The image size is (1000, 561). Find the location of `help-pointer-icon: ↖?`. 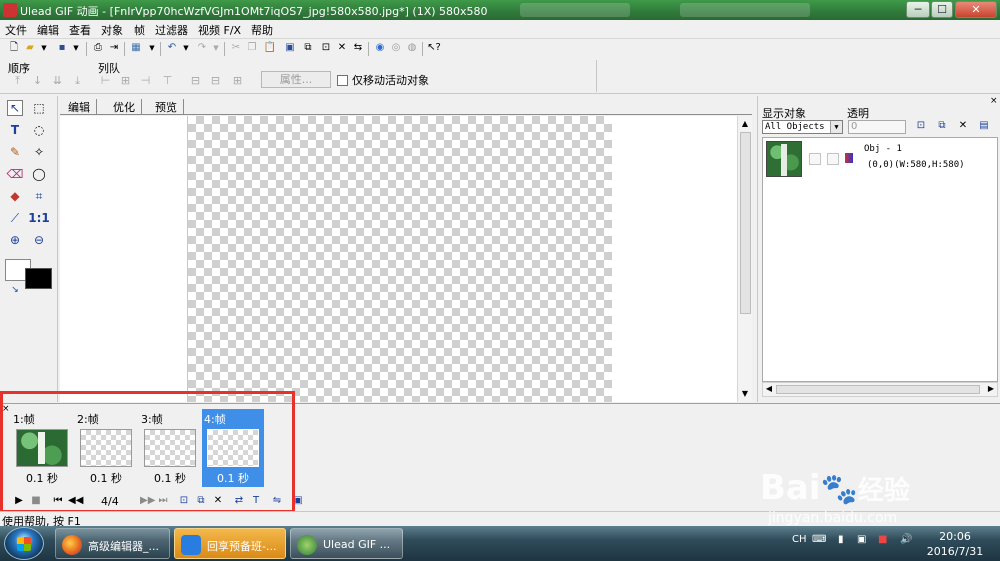

help-pointer-icon: ↖? is located at coordinates (434, 48).